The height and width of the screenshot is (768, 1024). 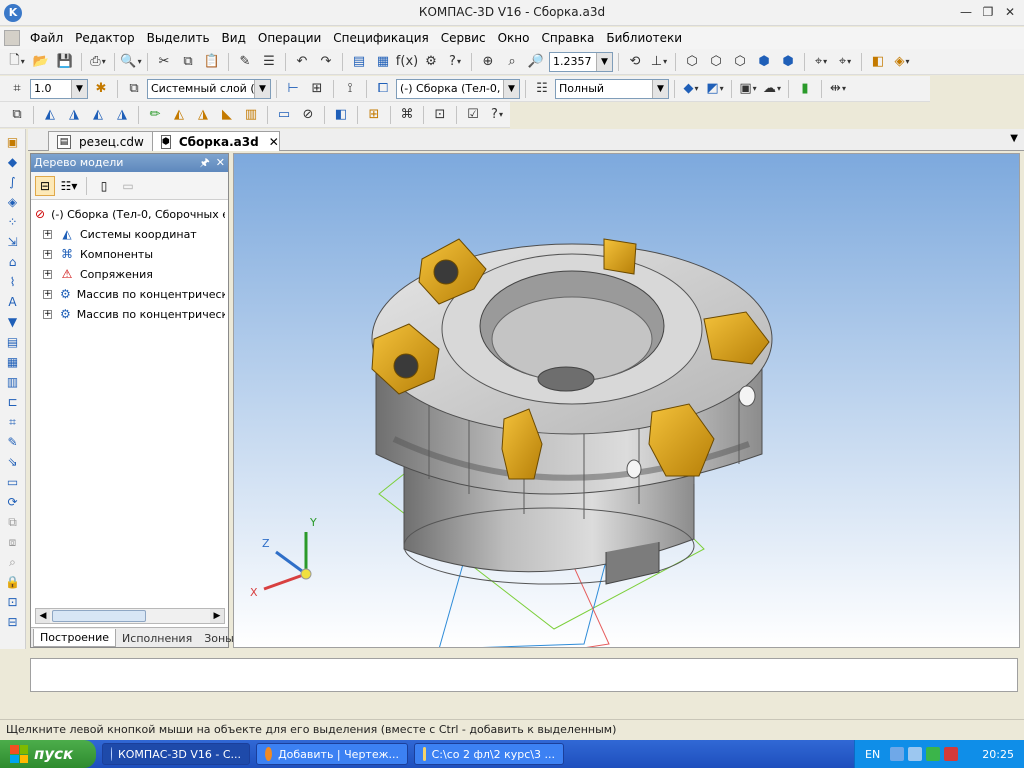 What do you see at coordinates (13, 442) in the screenshot?
I see `annotation-icon: ✎` at bounding box center [13, 442].